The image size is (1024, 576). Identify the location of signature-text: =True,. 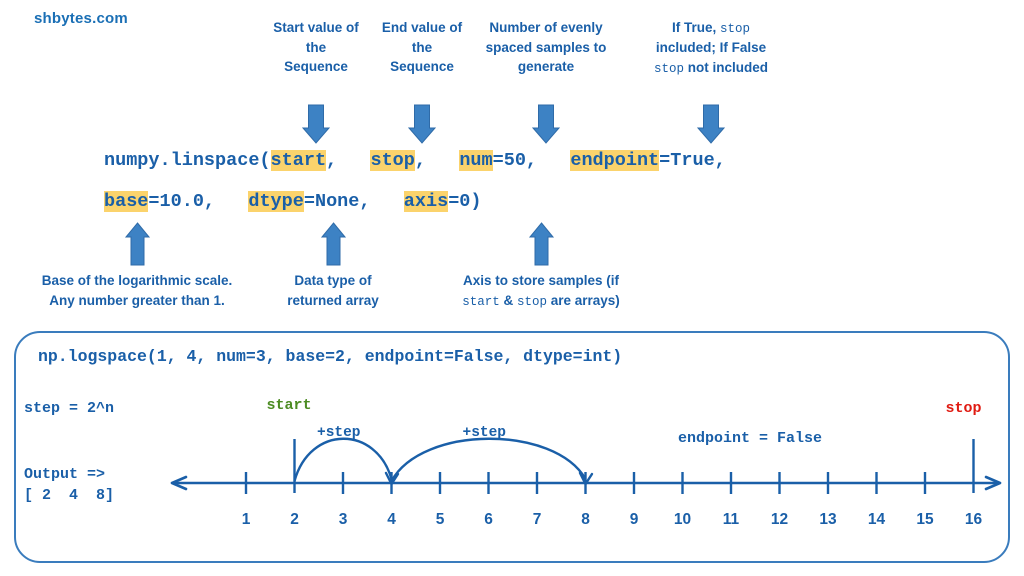
(692, 160).